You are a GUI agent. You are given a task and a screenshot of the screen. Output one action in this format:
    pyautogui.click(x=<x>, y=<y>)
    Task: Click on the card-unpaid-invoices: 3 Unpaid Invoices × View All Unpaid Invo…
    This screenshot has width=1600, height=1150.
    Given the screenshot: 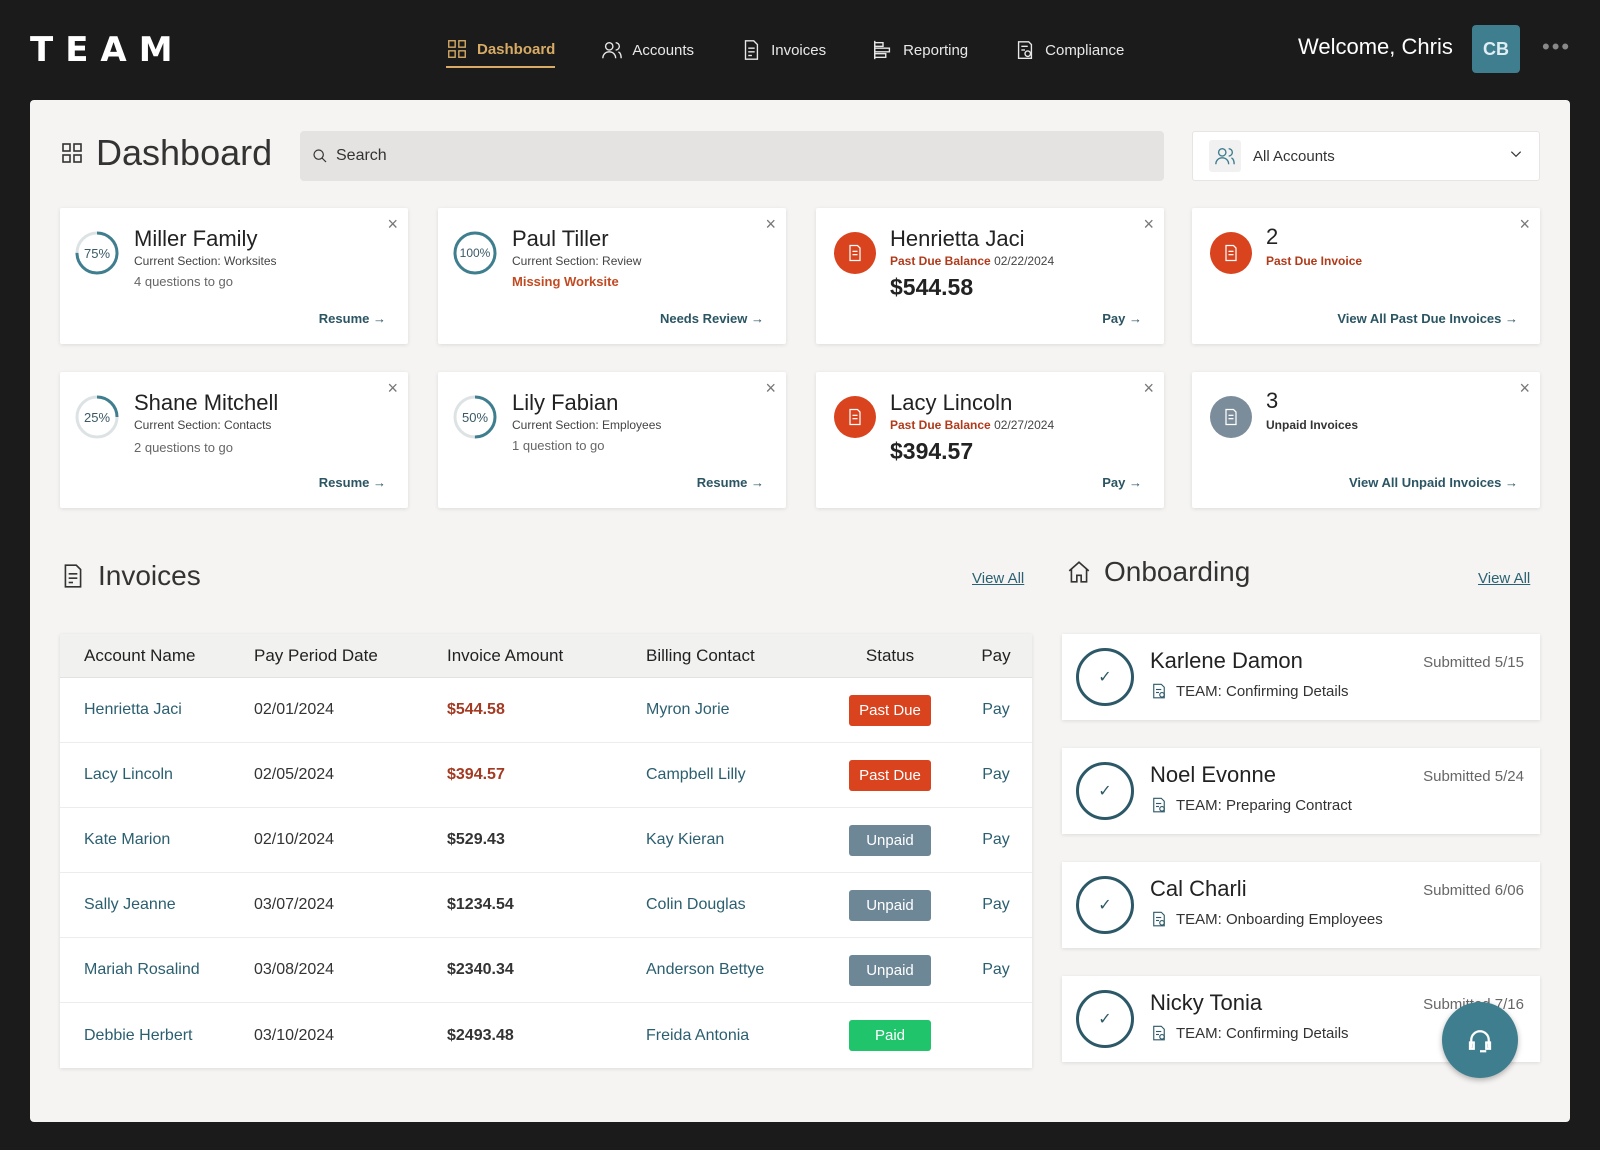 What is the action you would take?
    pyautogui.click(x=1366, y=440)
    